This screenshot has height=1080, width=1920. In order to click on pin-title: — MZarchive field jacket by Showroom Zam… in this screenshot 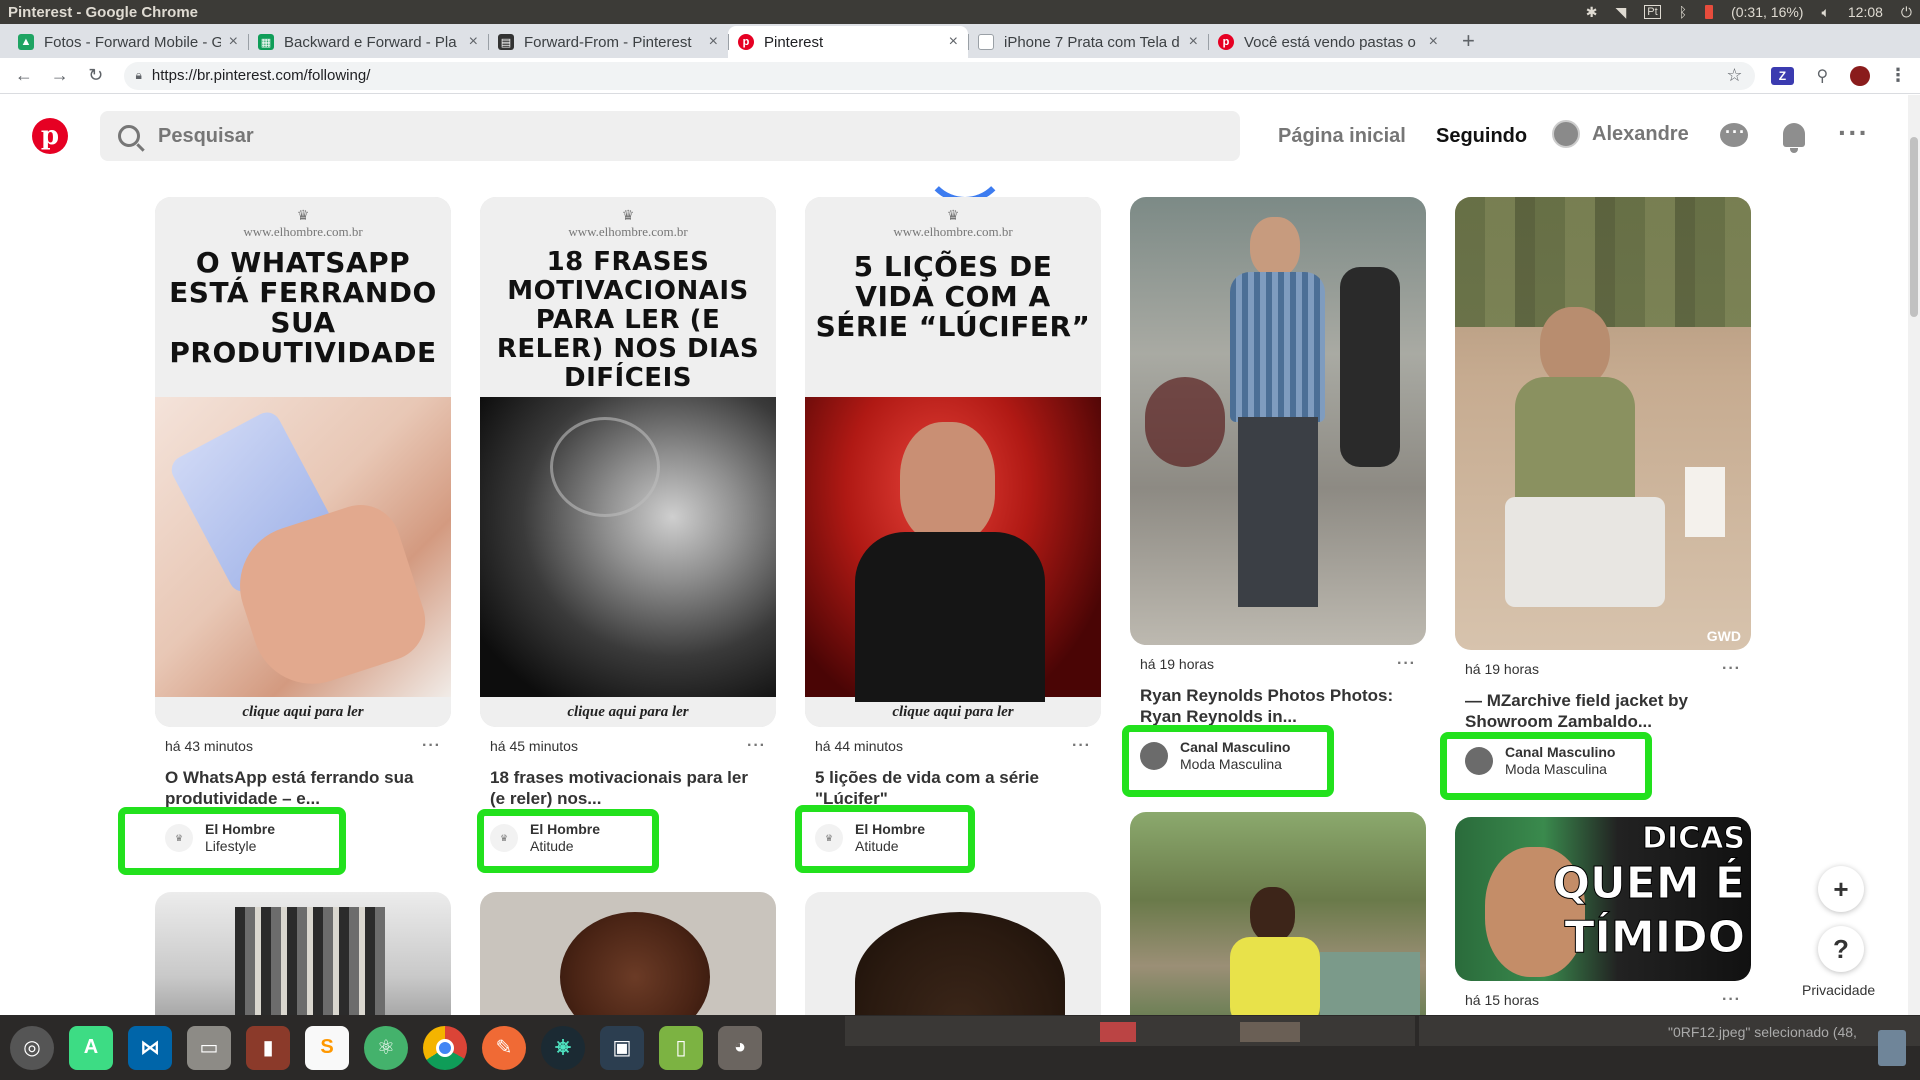, I will do `click(1603, 705)`.